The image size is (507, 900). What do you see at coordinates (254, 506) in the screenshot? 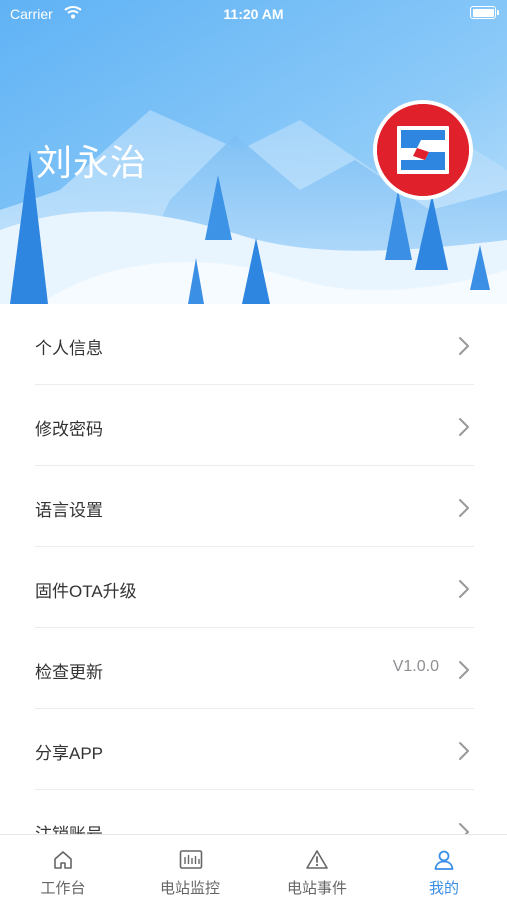
I see `menu-item-language: 语言设置` at bounding box center [254, 506].